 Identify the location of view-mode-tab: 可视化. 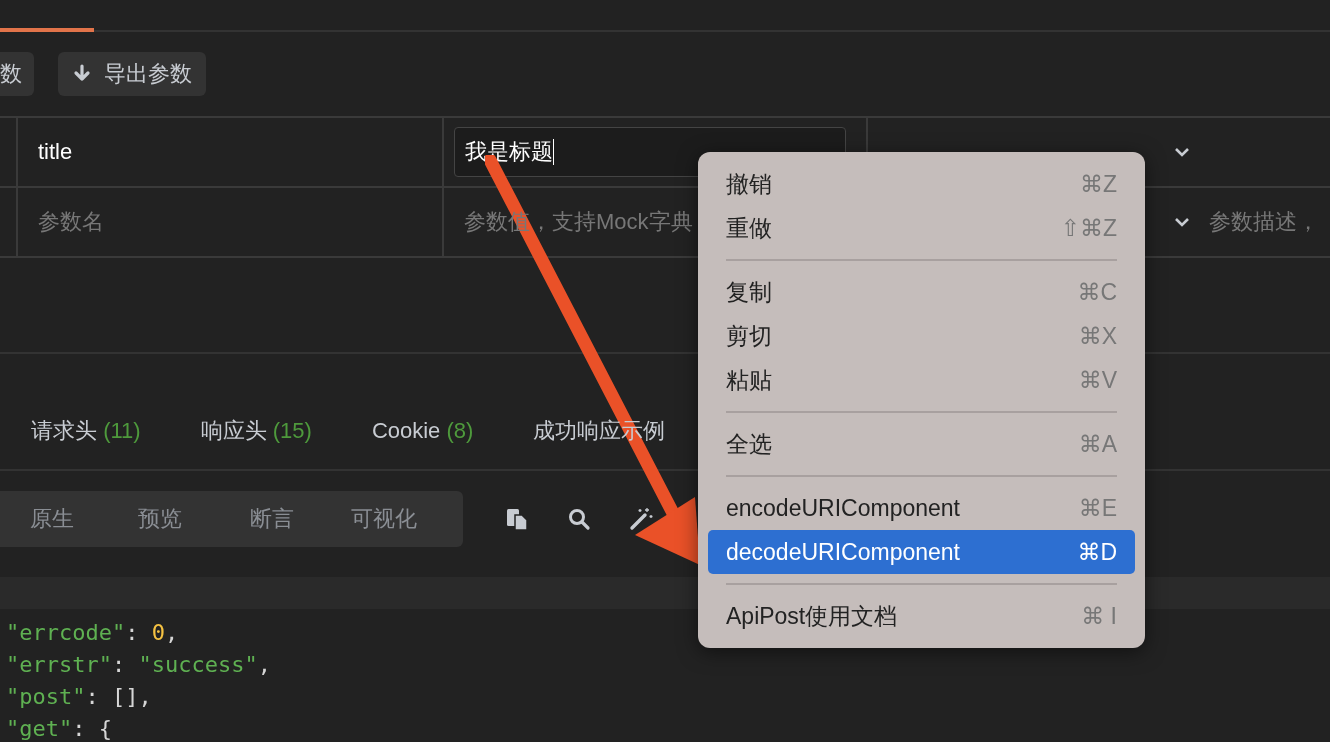
(384, 519).